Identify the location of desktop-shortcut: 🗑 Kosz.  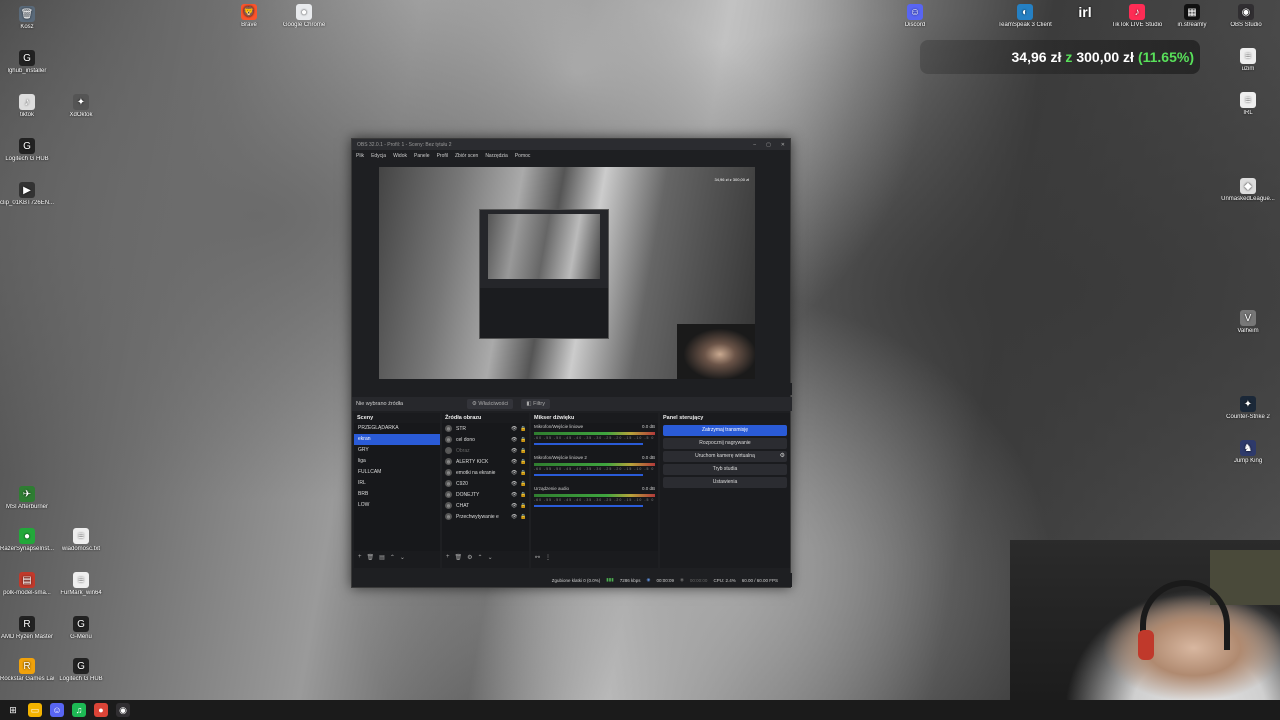
(27, 18).